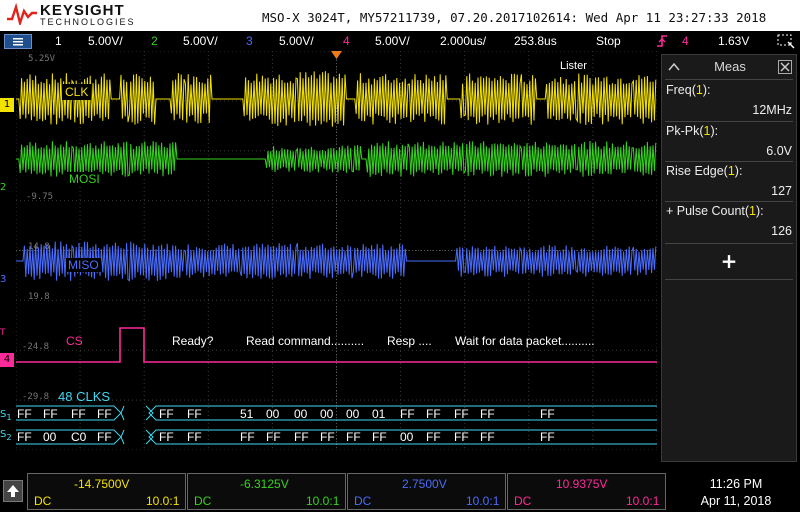 Image resolution: width=800 pixels, height=512 pixels. I want to click on ch2-info-box: -6.3125V DC 10.0:1, so click(266, 491).